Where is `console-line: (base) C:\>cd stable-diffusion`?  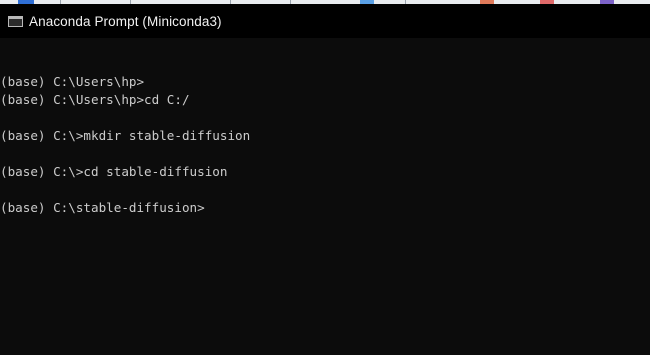 console-line: (base) C:\>cd stable-diffusion is located at coordinates (114, 171).